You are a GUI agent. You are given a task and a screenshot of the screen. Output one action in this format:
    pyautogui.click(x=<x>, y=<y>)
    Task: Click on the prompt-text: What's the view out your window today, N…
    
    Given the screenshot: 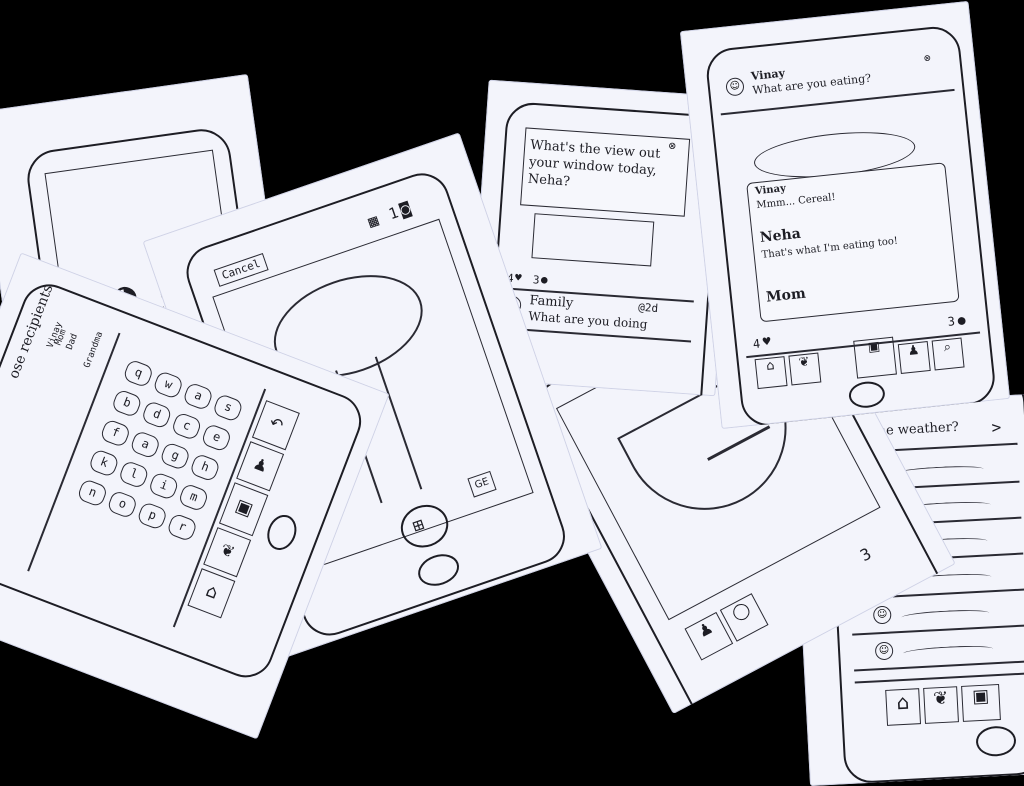 What is the action you would take?
    pyautogui.click(x=594, y=163)
    